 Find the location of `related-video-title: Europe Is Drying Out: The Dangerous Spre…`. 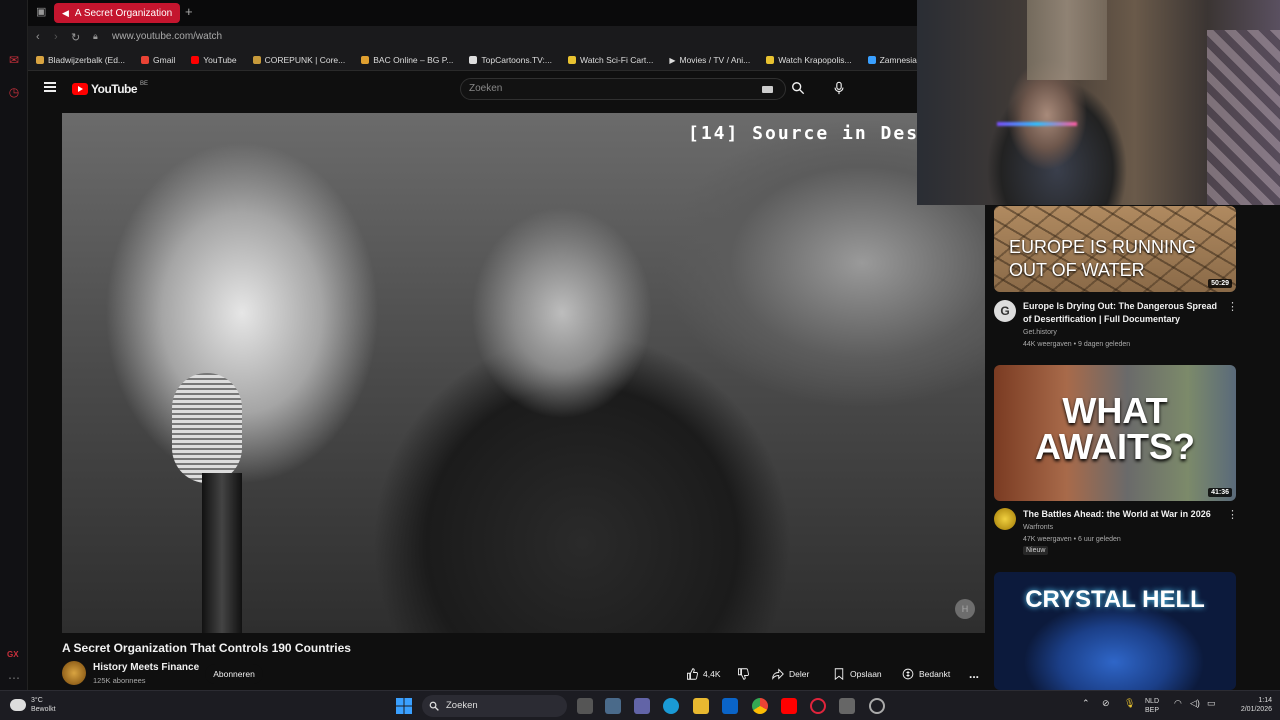

related-video-title: Europe Is Drying Out: The Dangerous Spre… is located at coordinates (1123, 313).